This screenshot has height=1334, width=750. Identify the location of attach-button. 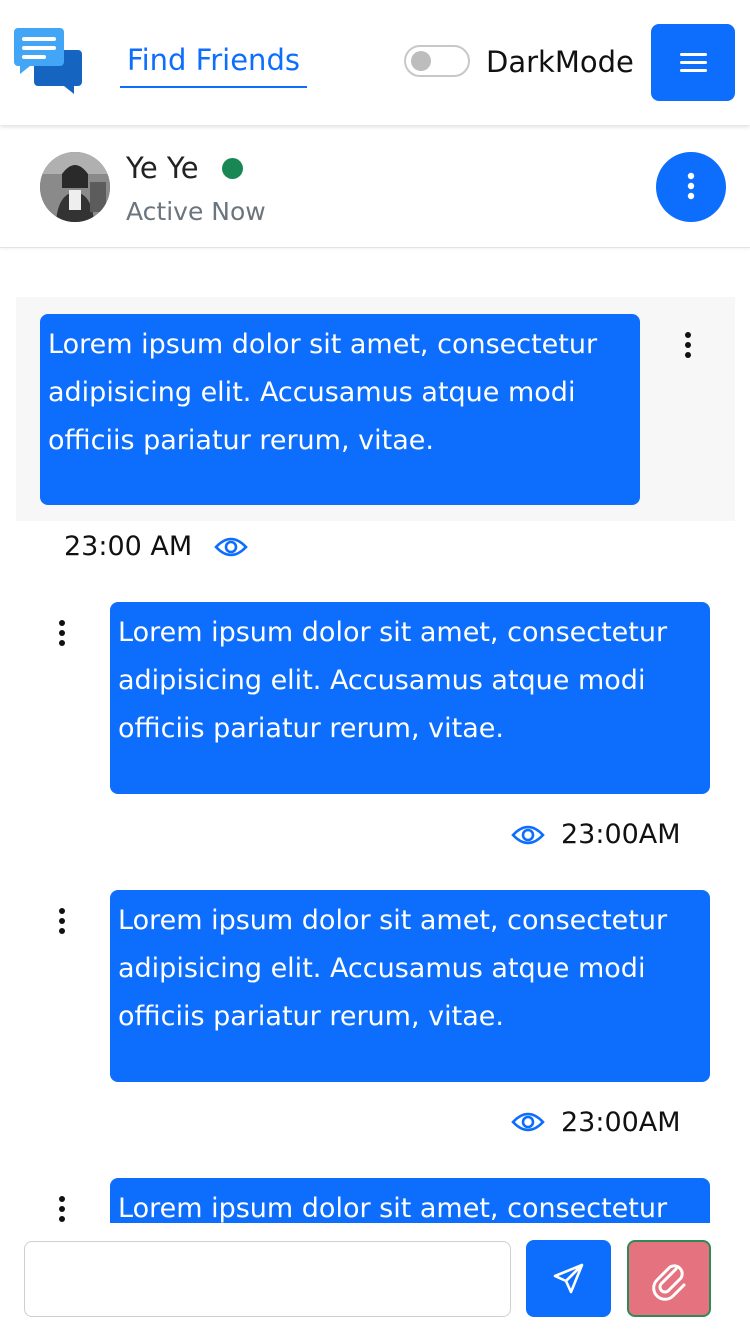
(669, 1278).